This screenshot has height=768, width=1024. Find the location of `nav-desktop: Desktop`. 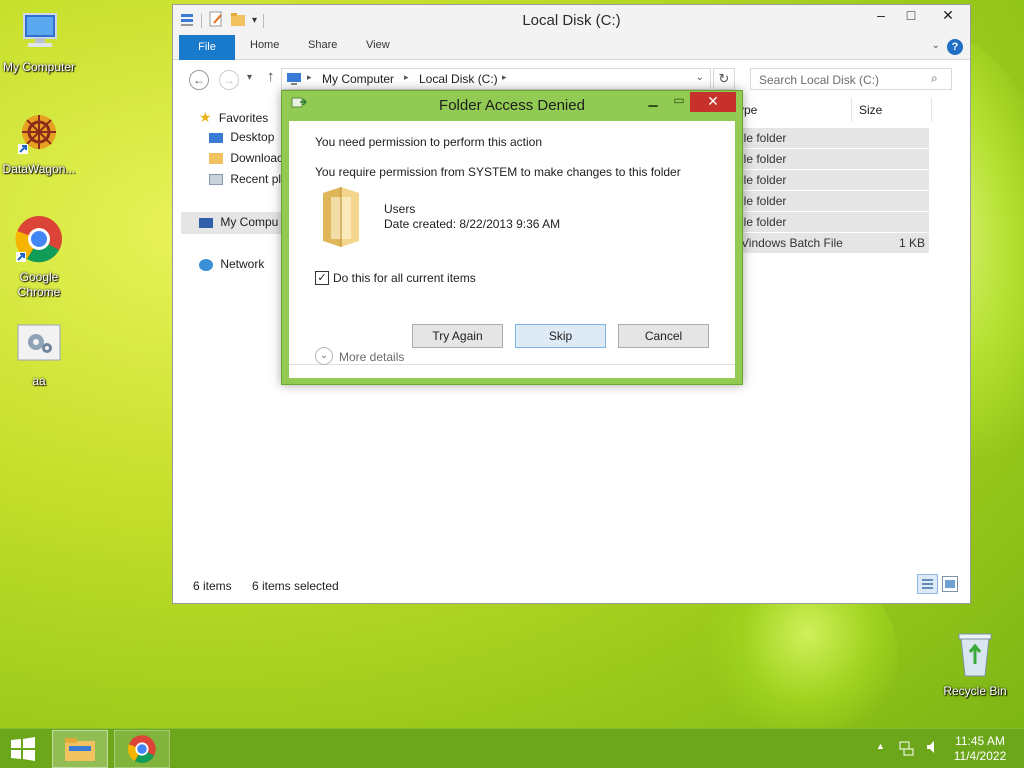

nav-desktop: Desktop is located at coordinates (241, 137).